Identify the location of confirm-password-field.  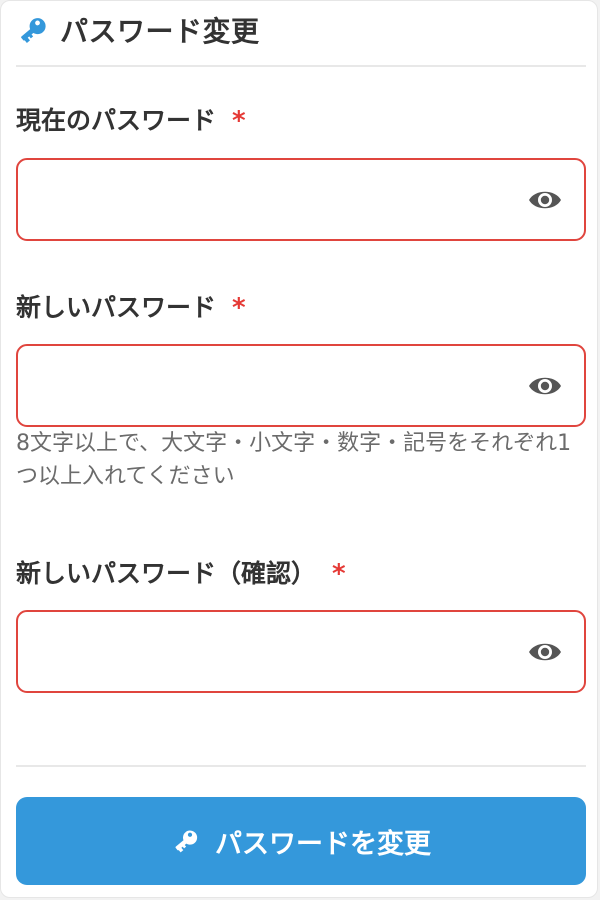
(301, 651).